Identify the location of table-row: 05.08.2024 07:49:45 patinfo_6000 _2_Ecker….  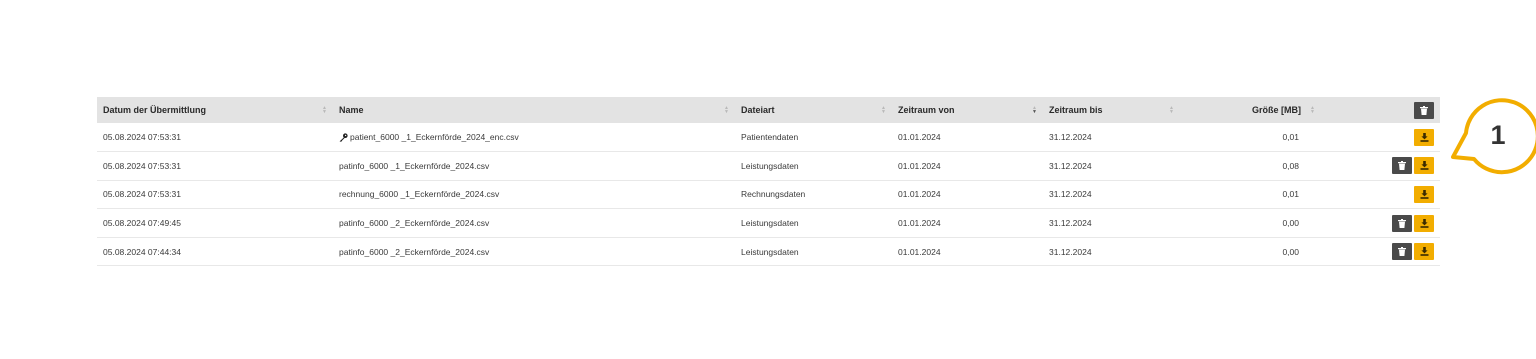
(768, 223).